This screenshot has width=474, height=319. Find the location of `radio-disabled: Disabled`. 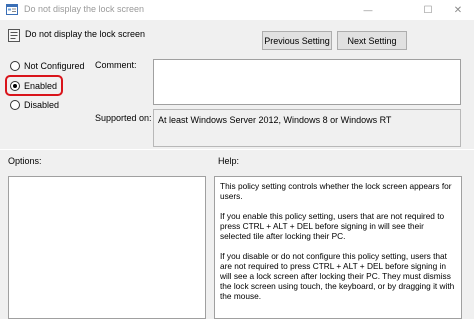

radio-disabled: Disabled is located at coordinates (34, 105).